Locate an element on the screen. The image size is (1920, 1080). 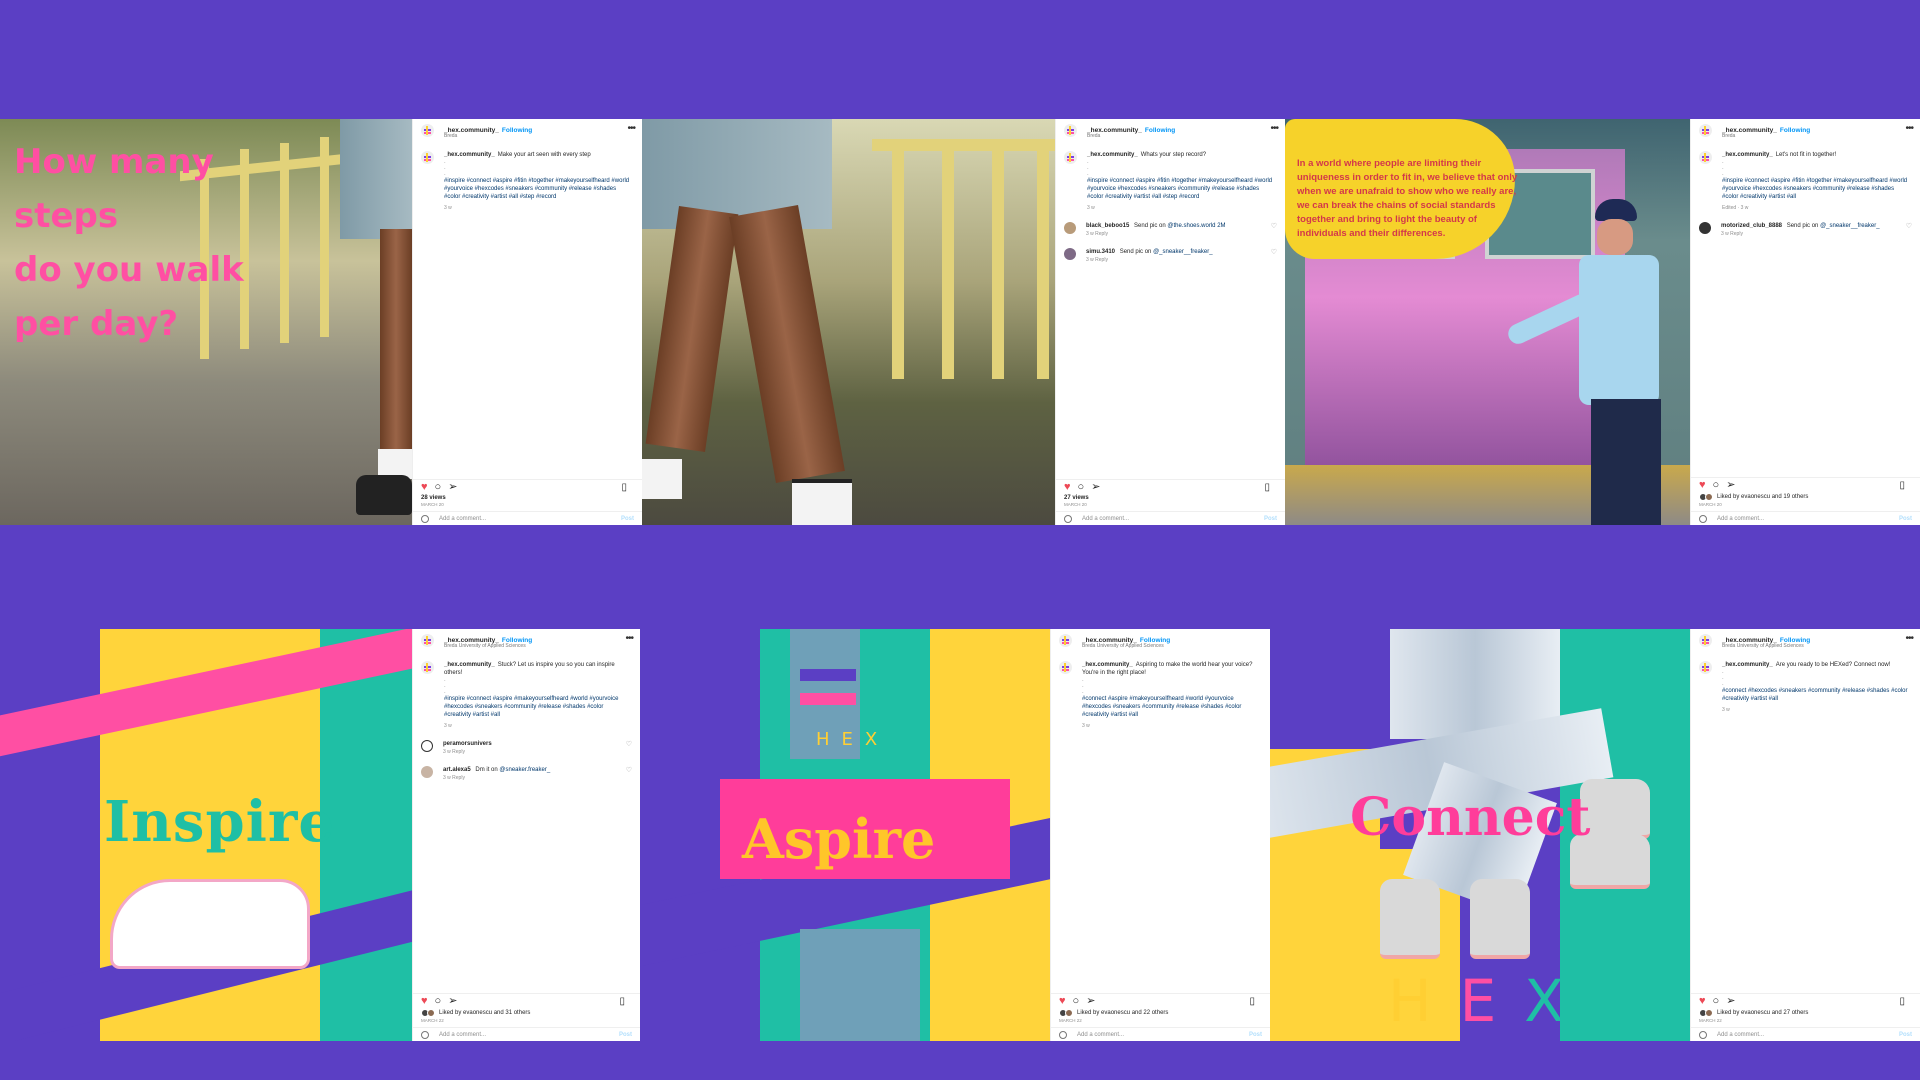
post-image-connect: Connect HEX is located at coordinates (1480, 835).